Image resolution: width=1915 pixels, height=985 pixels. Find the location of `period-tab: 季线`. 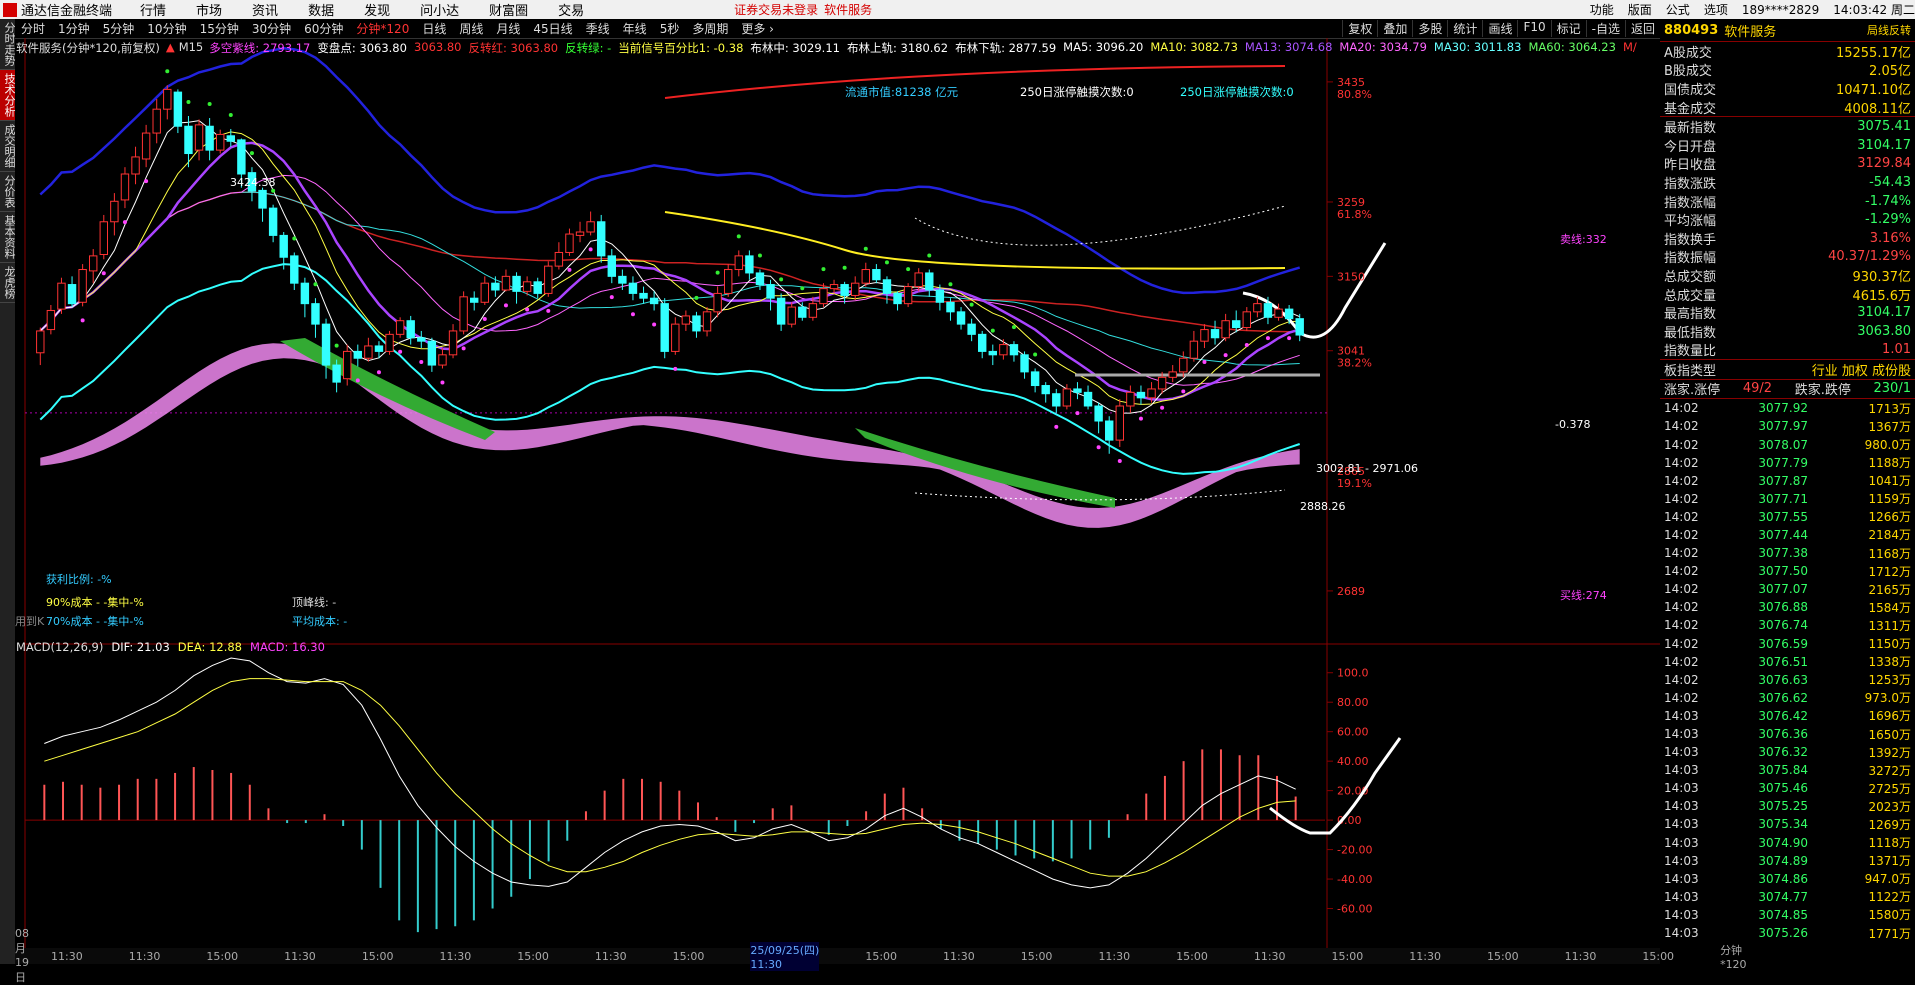

period-tab: 季线 is located at coordinates (598, 28).